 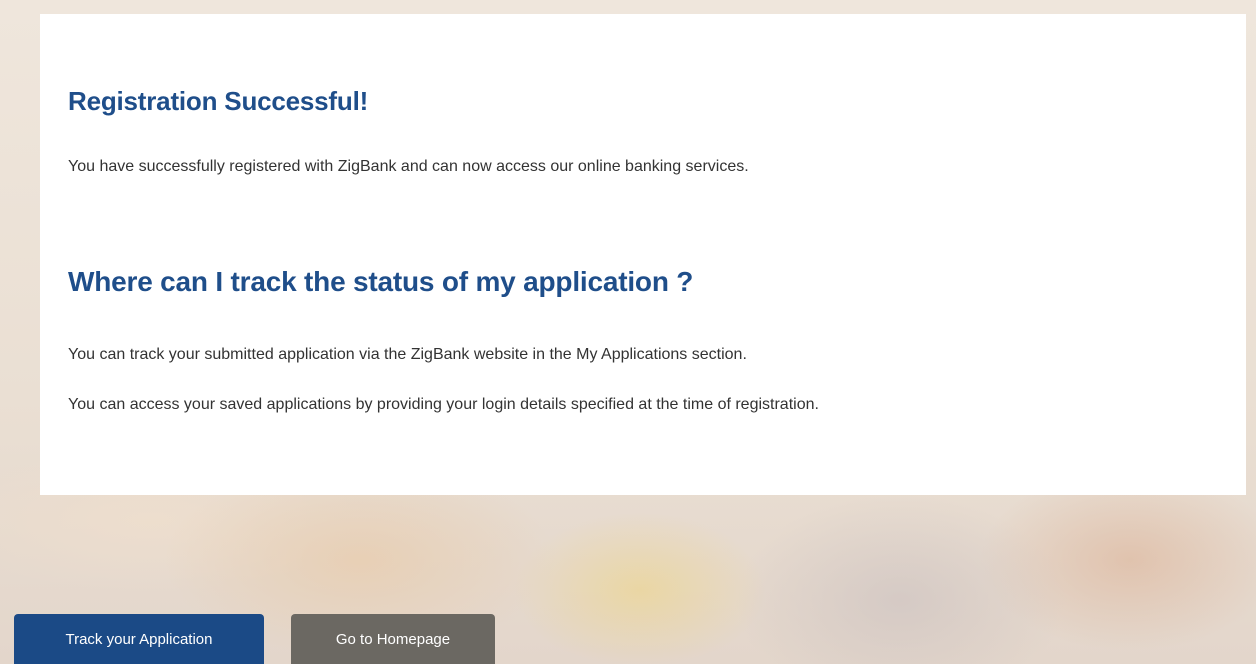 I want to click on go-to-homepage-button: Go to Homepage, so click(x=393, y=639).